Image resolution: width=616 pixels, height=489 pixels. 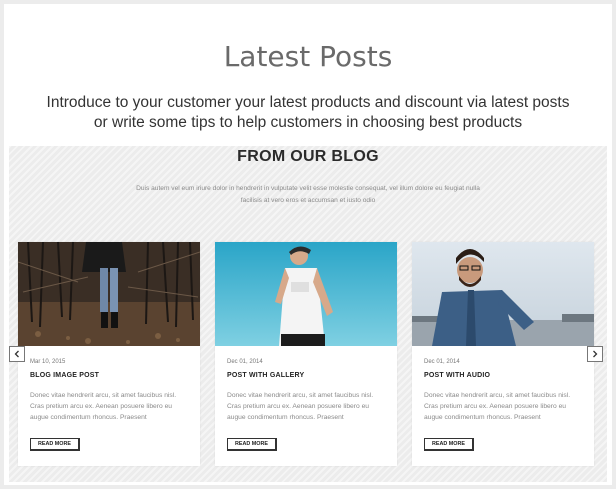 I want to click on post-title: POST WITH AUDIO, so click(x=457, y=375).